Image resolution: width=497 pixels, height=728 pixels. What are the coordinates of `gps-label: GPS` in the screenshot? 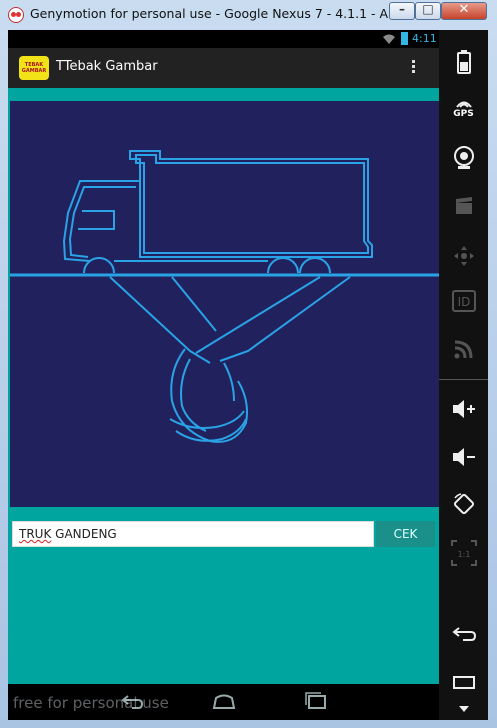 It's located at (463, 114).